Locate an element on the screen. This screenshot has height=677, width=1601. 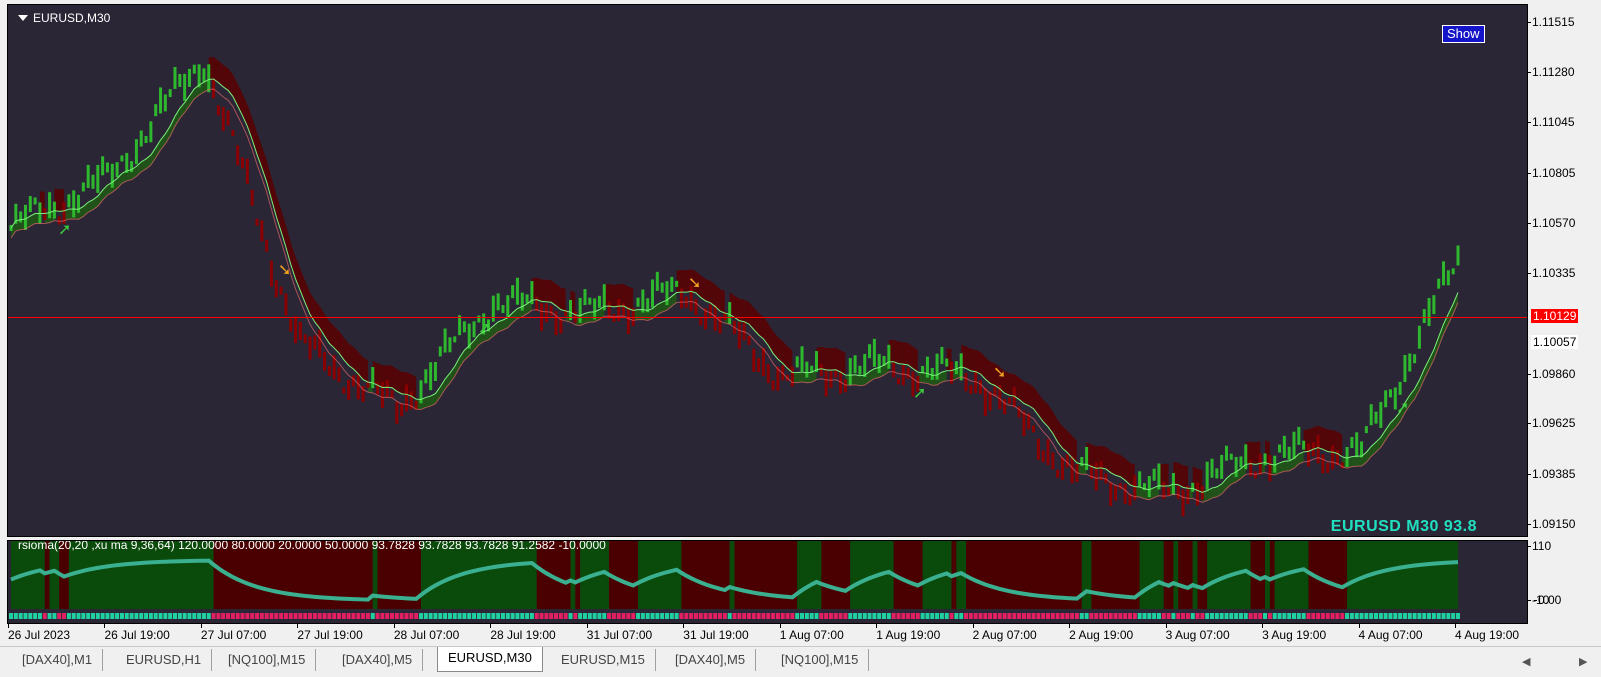
symbol-label: EURUSD,M30 is located at coordinates (64, 18).